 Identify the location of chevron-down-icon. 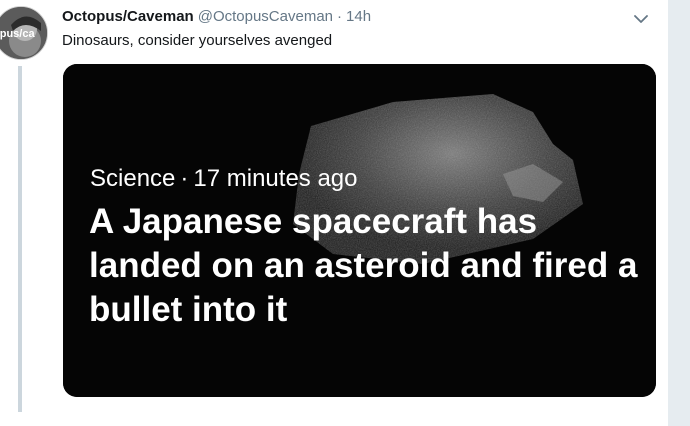
(641, 18).